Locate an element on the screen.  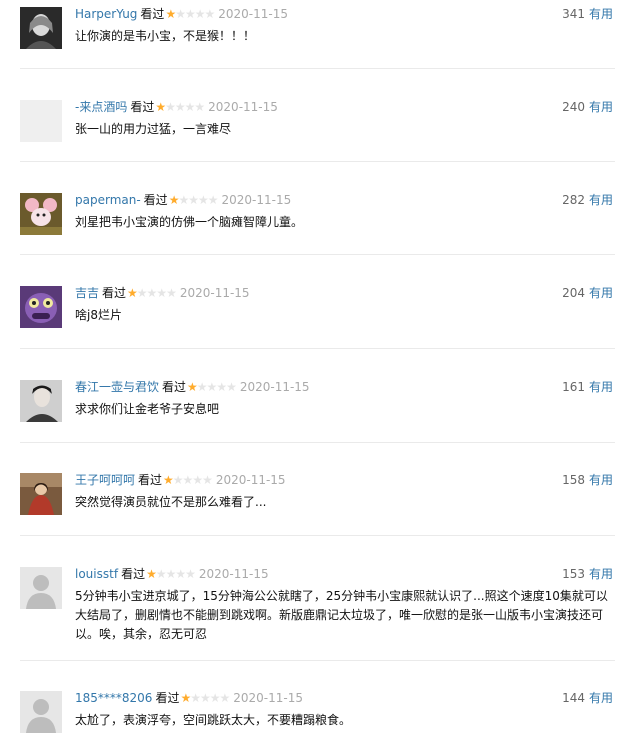
vote-area: 161 有用 is located at coordinates (587, 387).